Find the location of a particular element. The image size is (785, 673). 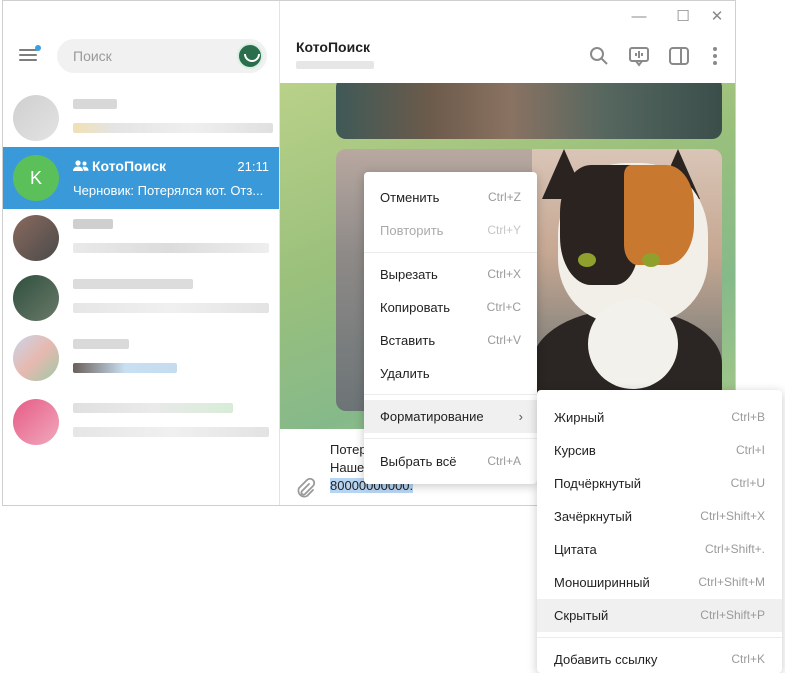

menu-item-delete: Удалить is located at coordinates (450, 373).